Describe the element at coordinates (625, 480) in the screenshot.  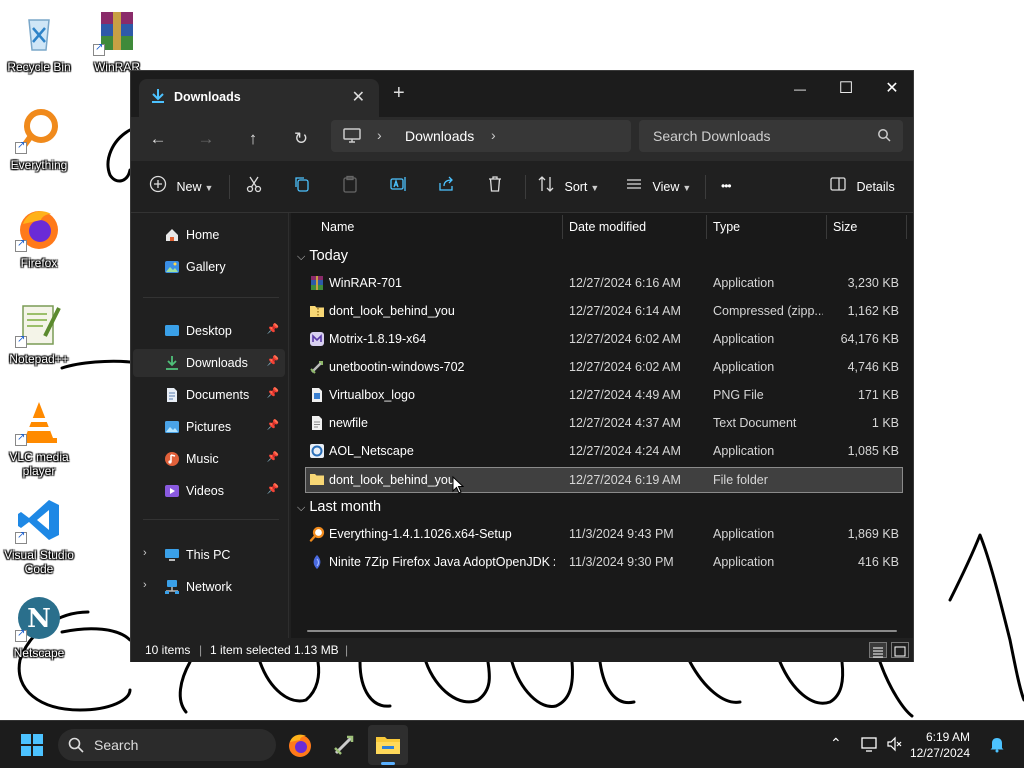
I see `file-date: 12/27/2024 6:19 AM` at that location.